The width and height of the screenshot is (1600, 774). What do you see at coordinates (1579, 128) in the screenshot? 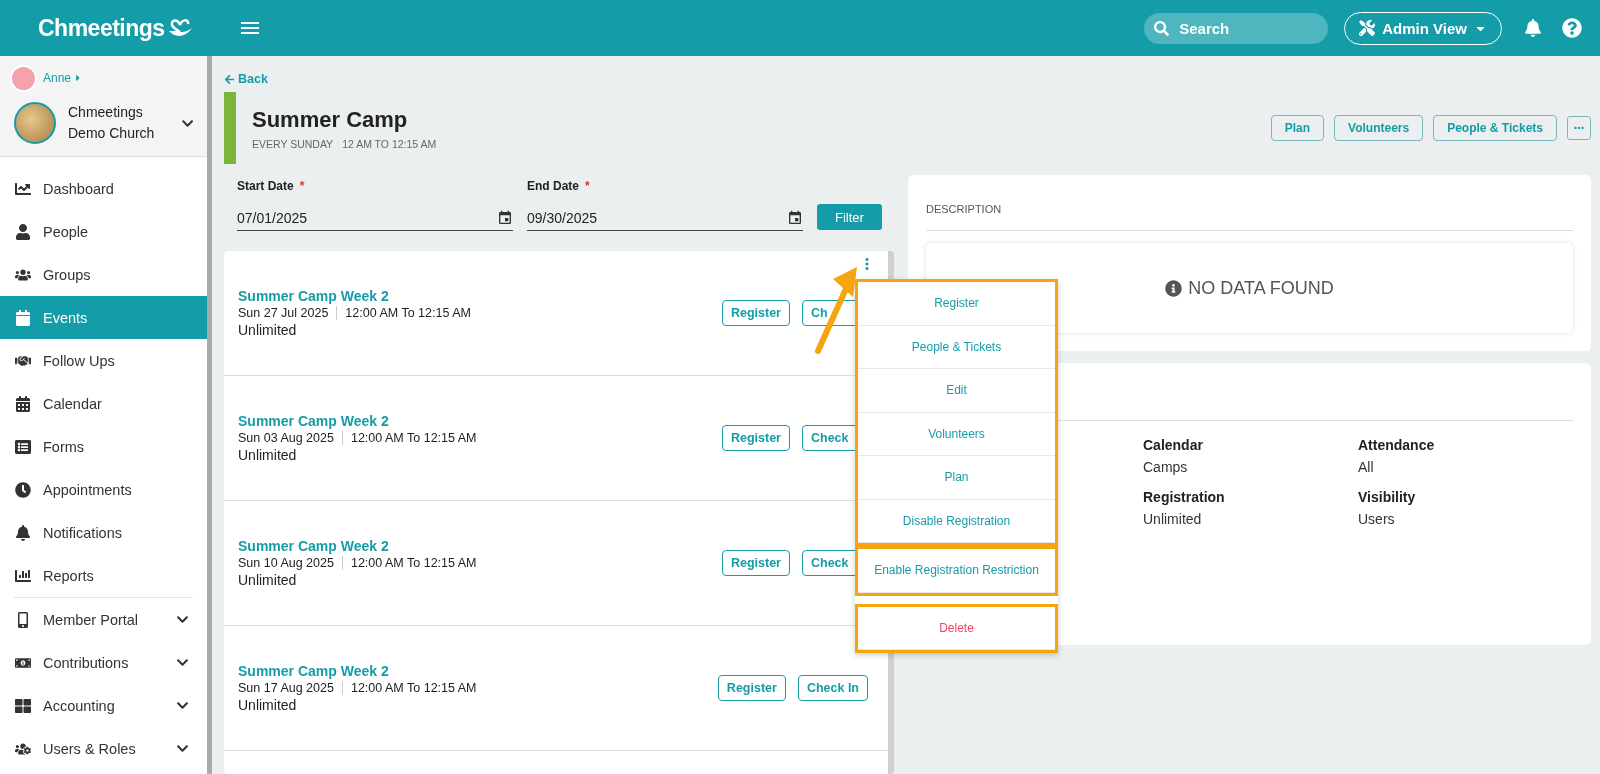
I see `more-button` at bounding box center [1579, 128].